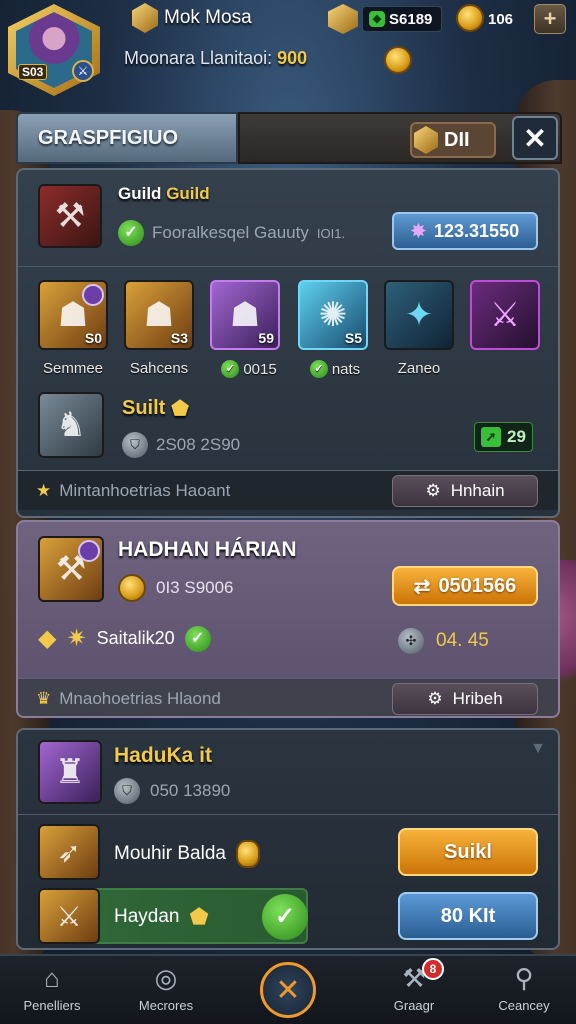 This screenshot has width=576, height=1024. Describe the element at coordinates (353, 338) in the screenshot. I see `hero-num: S5` at that location.